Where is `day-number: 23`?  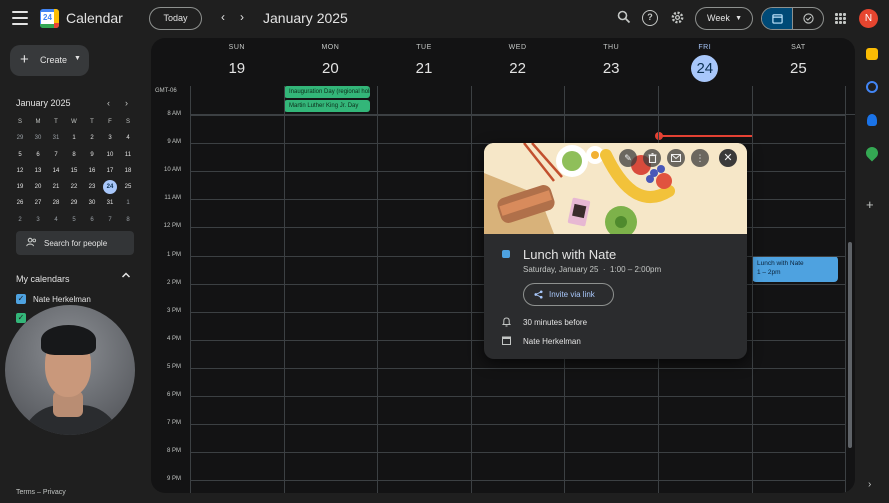
day-number: 23 is located at coordinates (611, 68).